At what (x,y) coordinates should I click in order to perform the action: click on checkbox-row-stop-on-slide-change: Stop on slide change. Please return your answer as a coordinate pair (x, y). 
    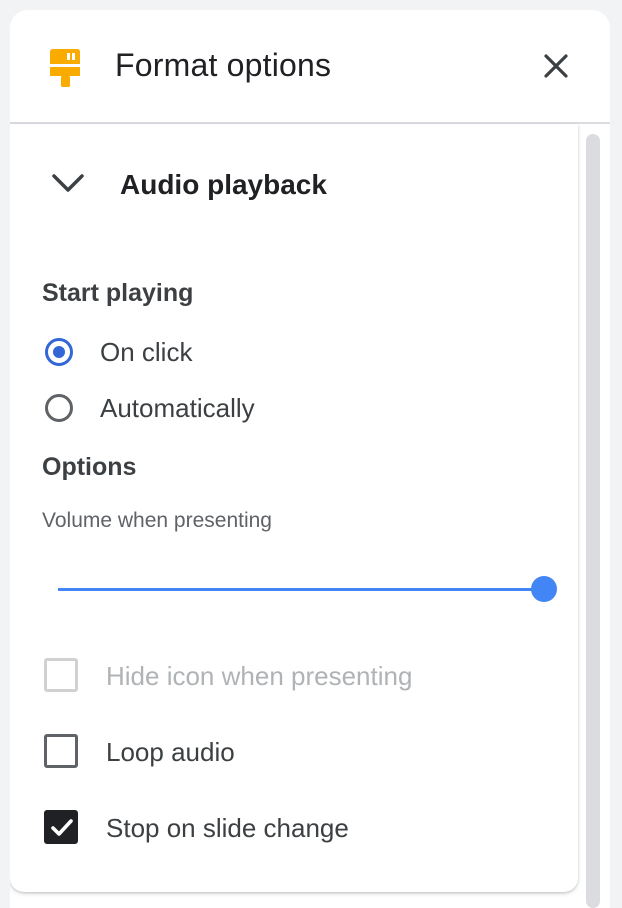
    Looking at the image, I should click on (302, 827).